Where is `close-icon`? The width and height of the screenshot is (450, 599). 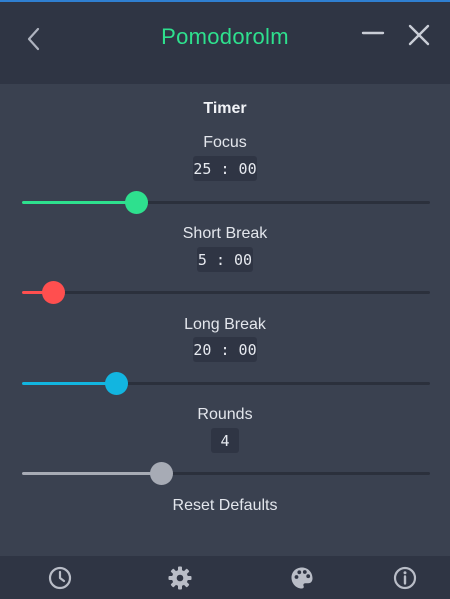 close-icon is located at coordinates (419, 35).